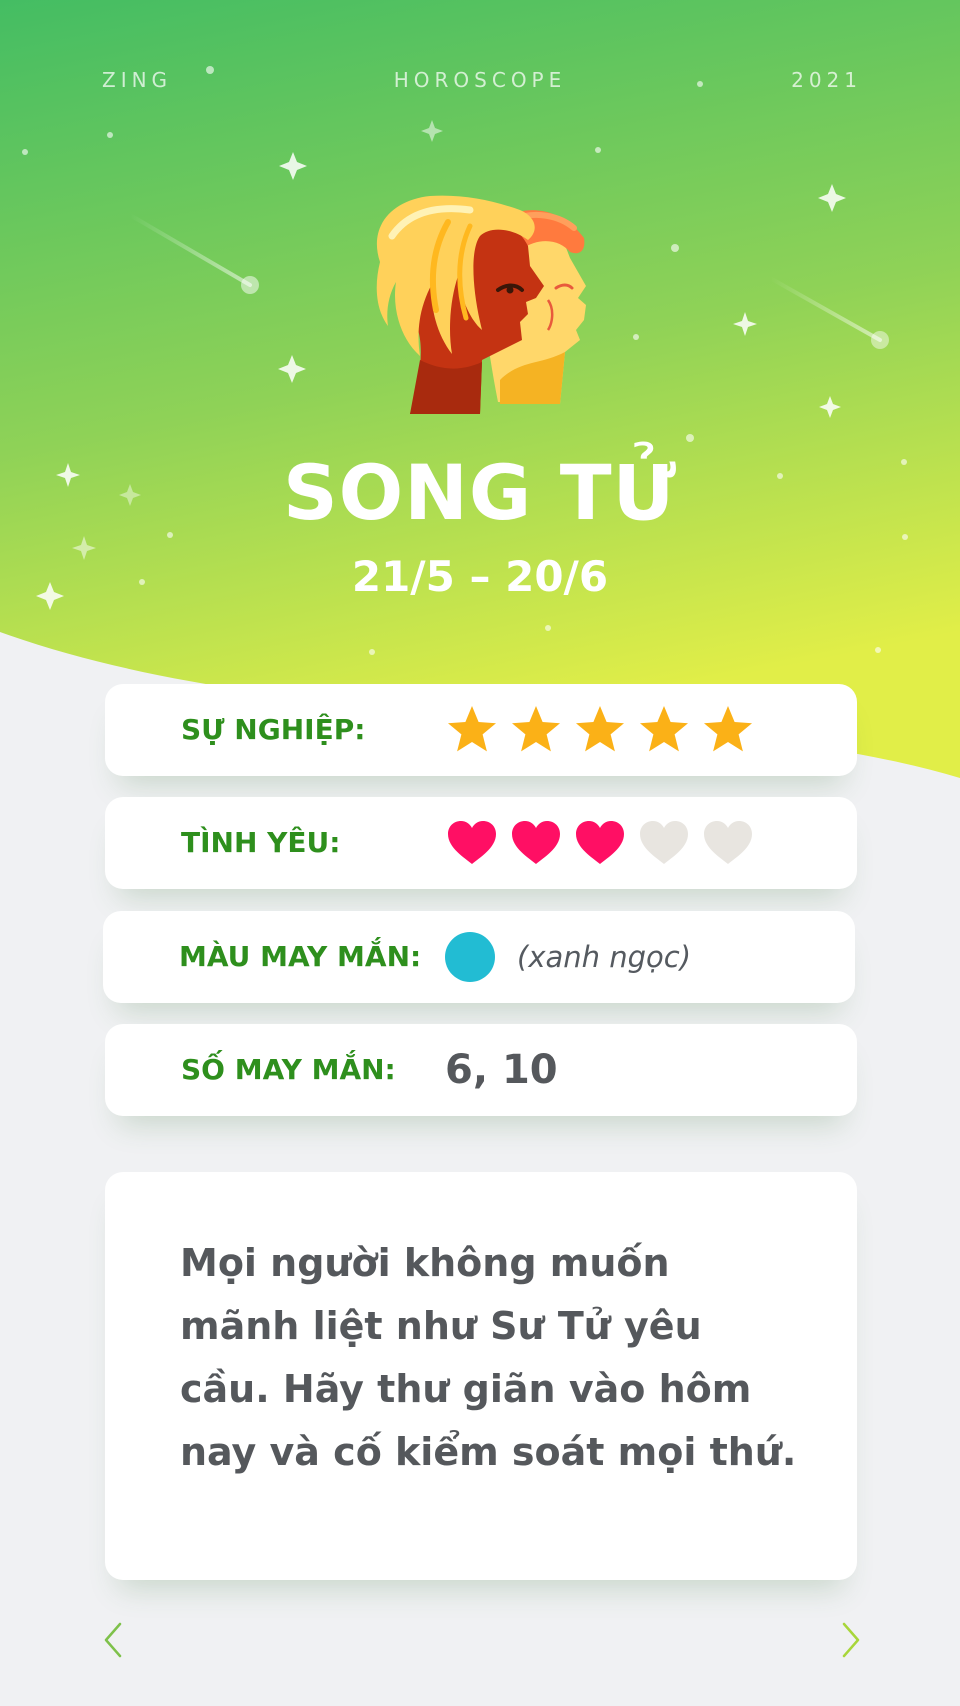  I want to click on year-label: 2021, so click(826, 80).